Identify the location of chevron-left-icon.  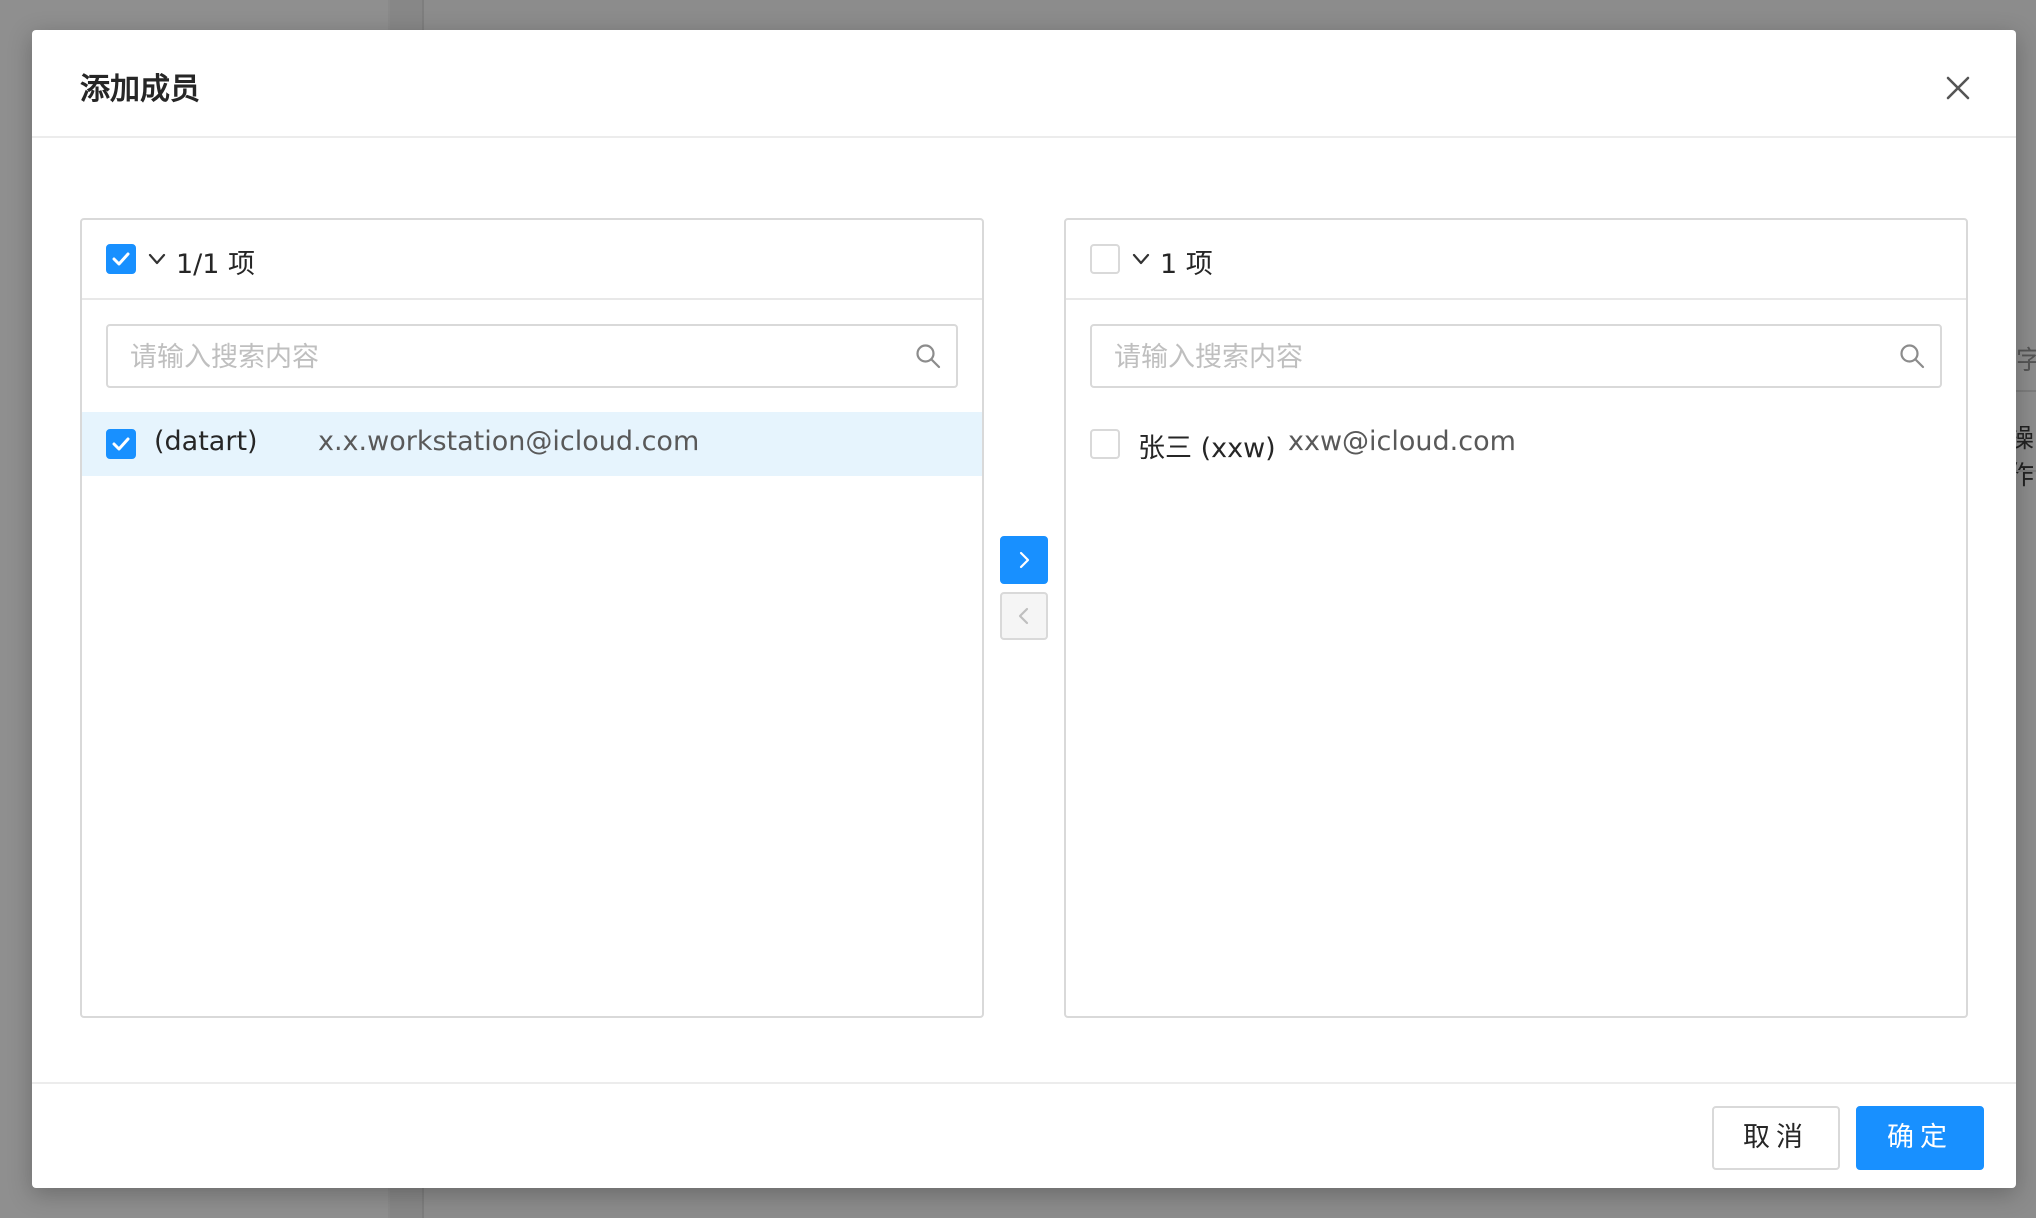
(1023, 616).